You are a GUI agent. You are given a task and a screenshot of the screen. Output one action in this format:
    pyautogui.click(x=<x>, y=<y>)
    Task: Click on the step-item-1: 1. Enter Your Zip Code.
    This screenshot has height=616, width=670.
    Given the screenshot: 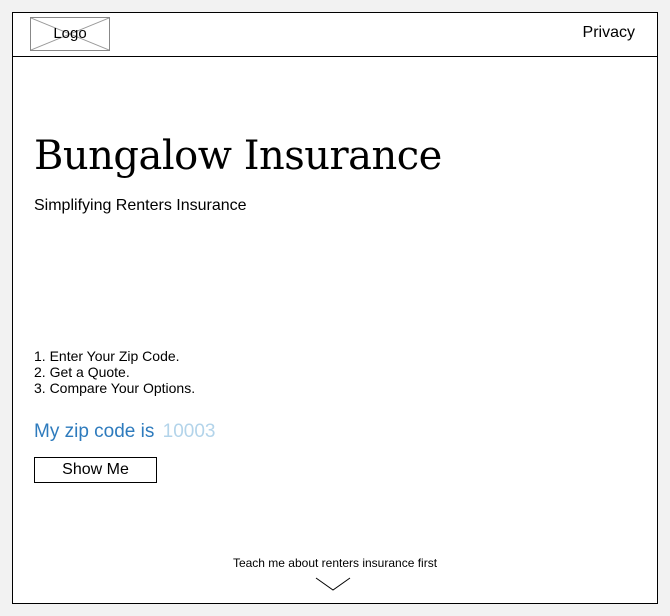 What is the action you would take?
    pyautogui.click(x=107, y=356)
    